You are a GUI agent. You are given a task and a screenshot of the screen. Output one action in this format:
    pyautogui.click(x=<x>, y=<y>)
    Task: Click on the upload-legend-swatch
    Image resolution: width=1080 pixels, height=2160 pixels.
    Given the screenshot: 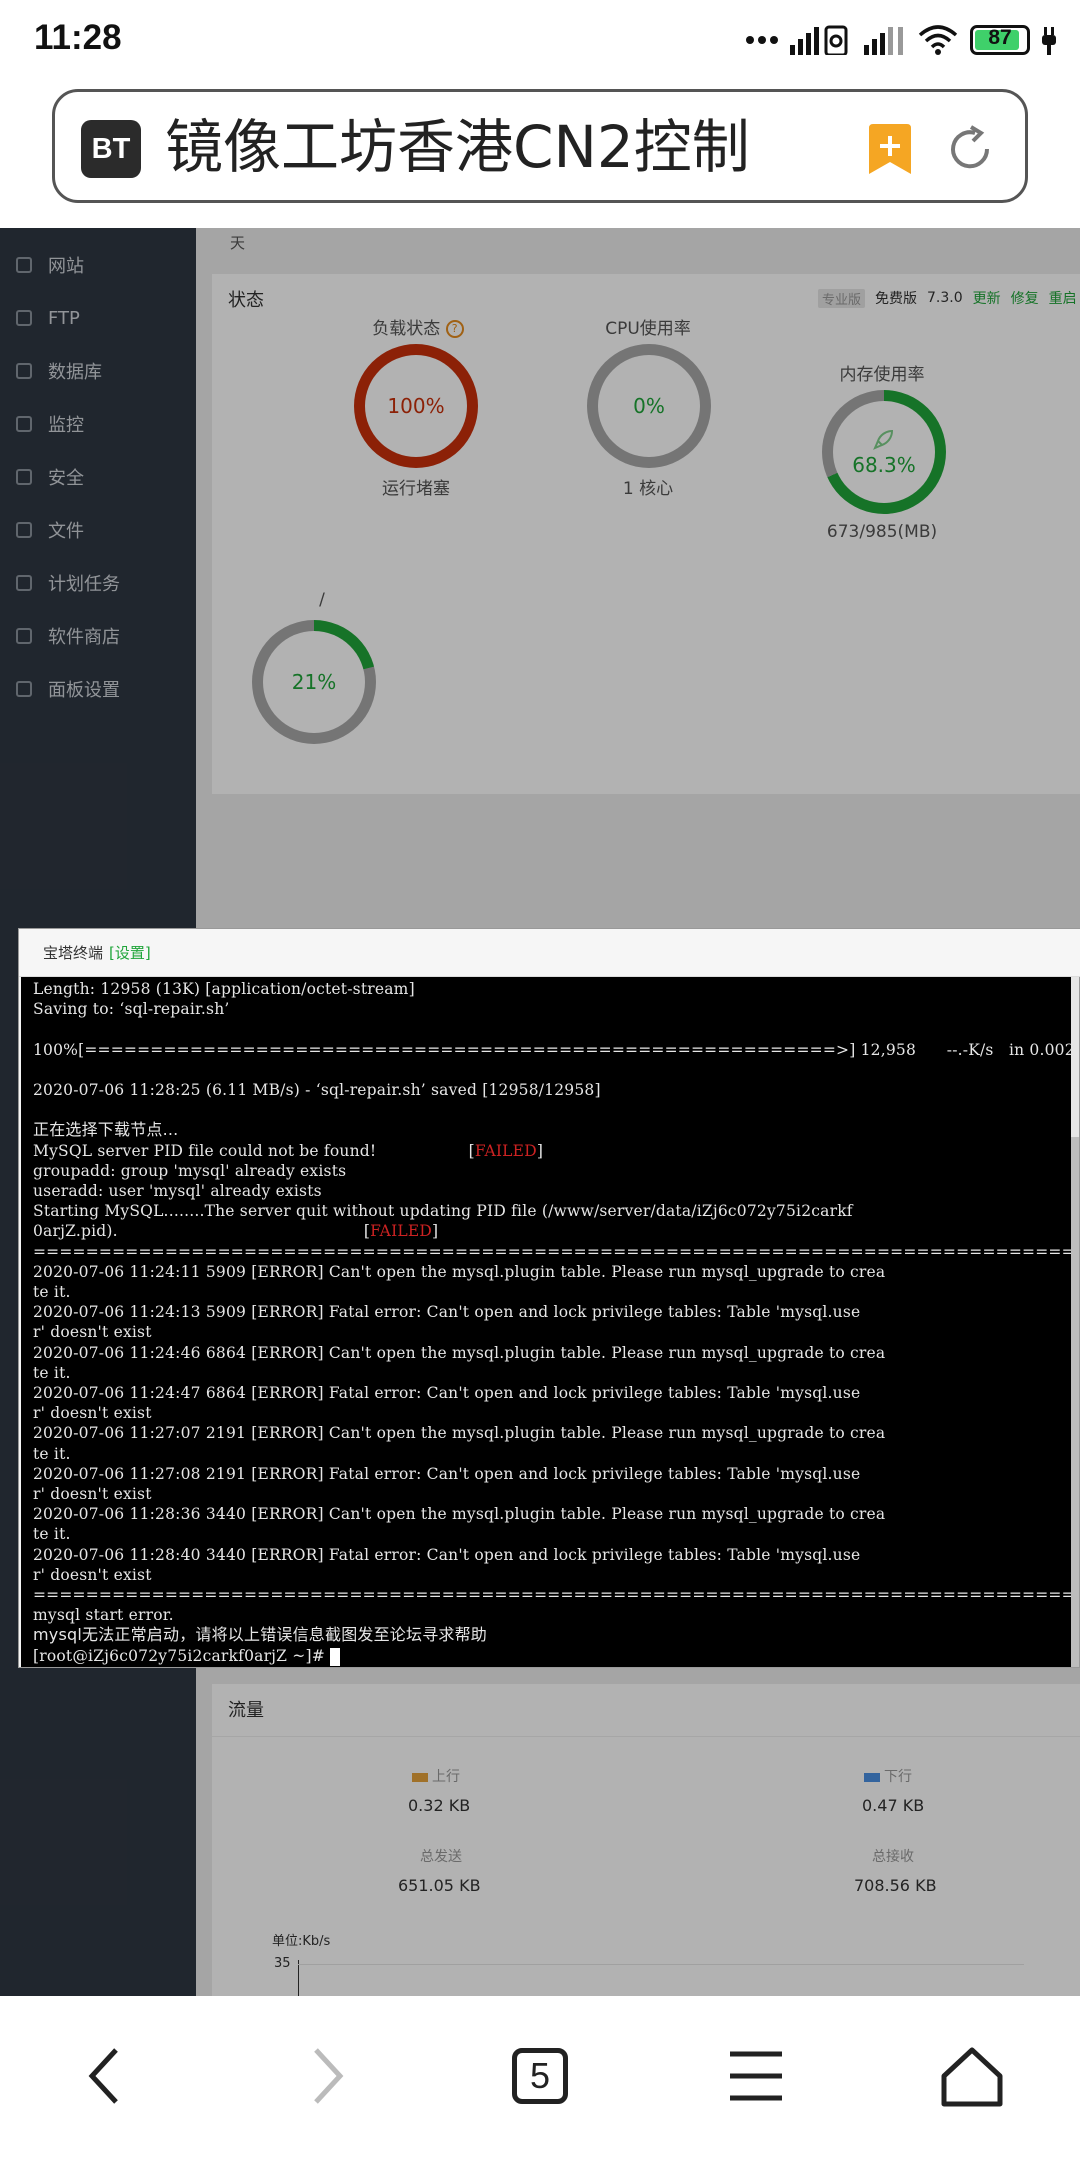 What is the action you would take?
    pyautogui.click(x=420, y=1777)
    